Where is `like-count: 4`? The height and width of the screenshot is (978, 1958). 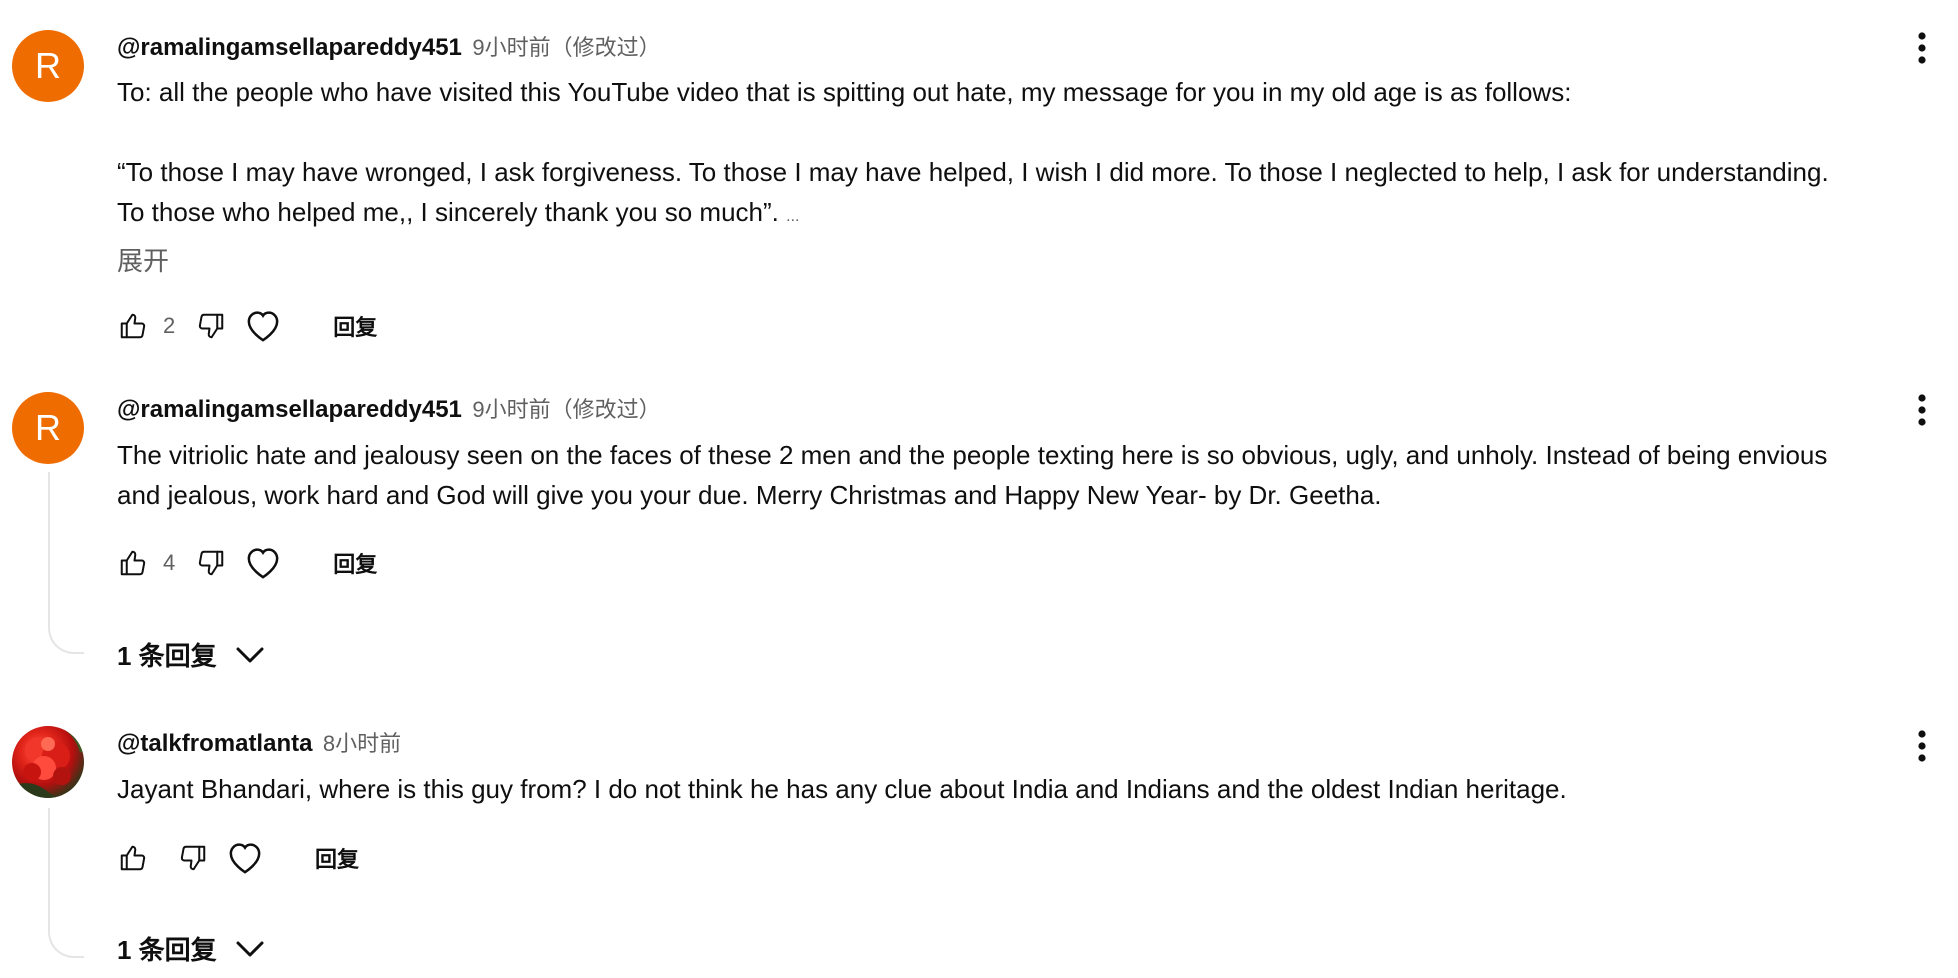
like-count: 4 is located at coordinates (169, 562).